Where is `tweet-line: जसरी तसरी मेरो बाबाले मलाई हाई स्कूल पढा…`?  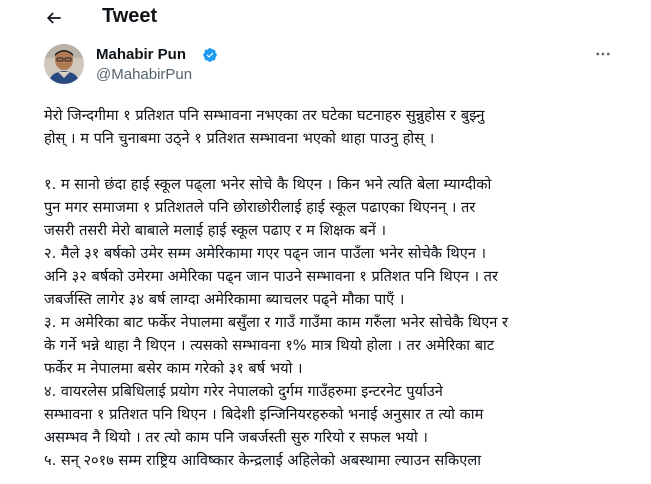 tweet-line: जसरी तसरी मेरो बाबाले मलाई हाई स्कूल पढा… is located at coordinates (215, 230).